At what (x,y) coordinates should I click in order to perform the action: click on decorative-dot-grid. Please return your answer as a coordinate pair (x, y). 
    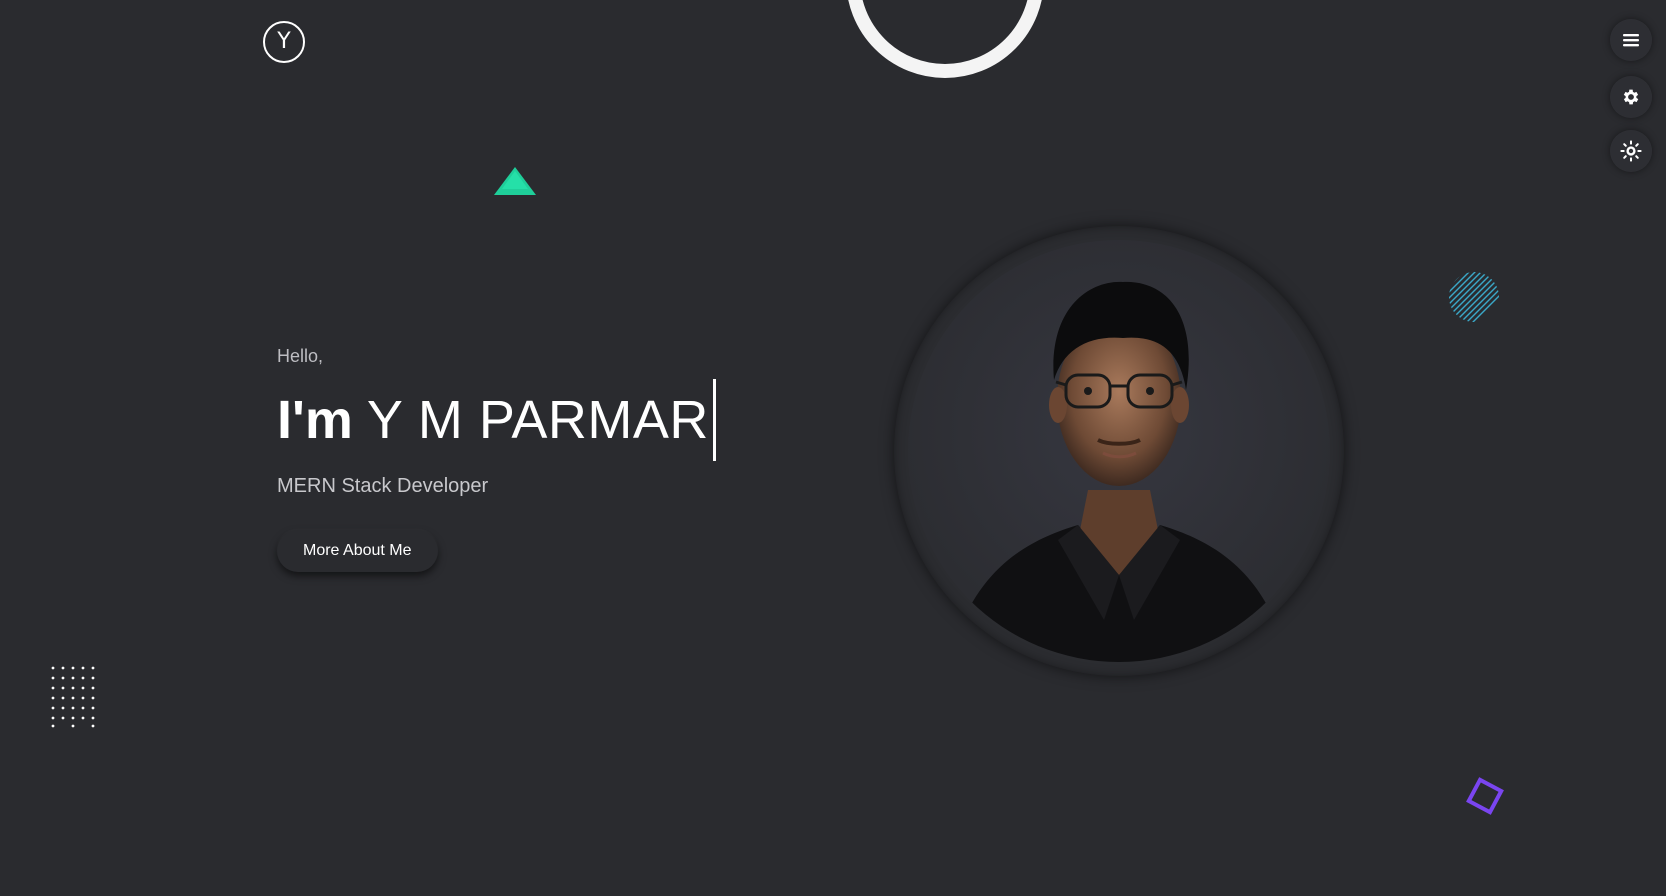
    Looking at the image, I should click on (73, 697).